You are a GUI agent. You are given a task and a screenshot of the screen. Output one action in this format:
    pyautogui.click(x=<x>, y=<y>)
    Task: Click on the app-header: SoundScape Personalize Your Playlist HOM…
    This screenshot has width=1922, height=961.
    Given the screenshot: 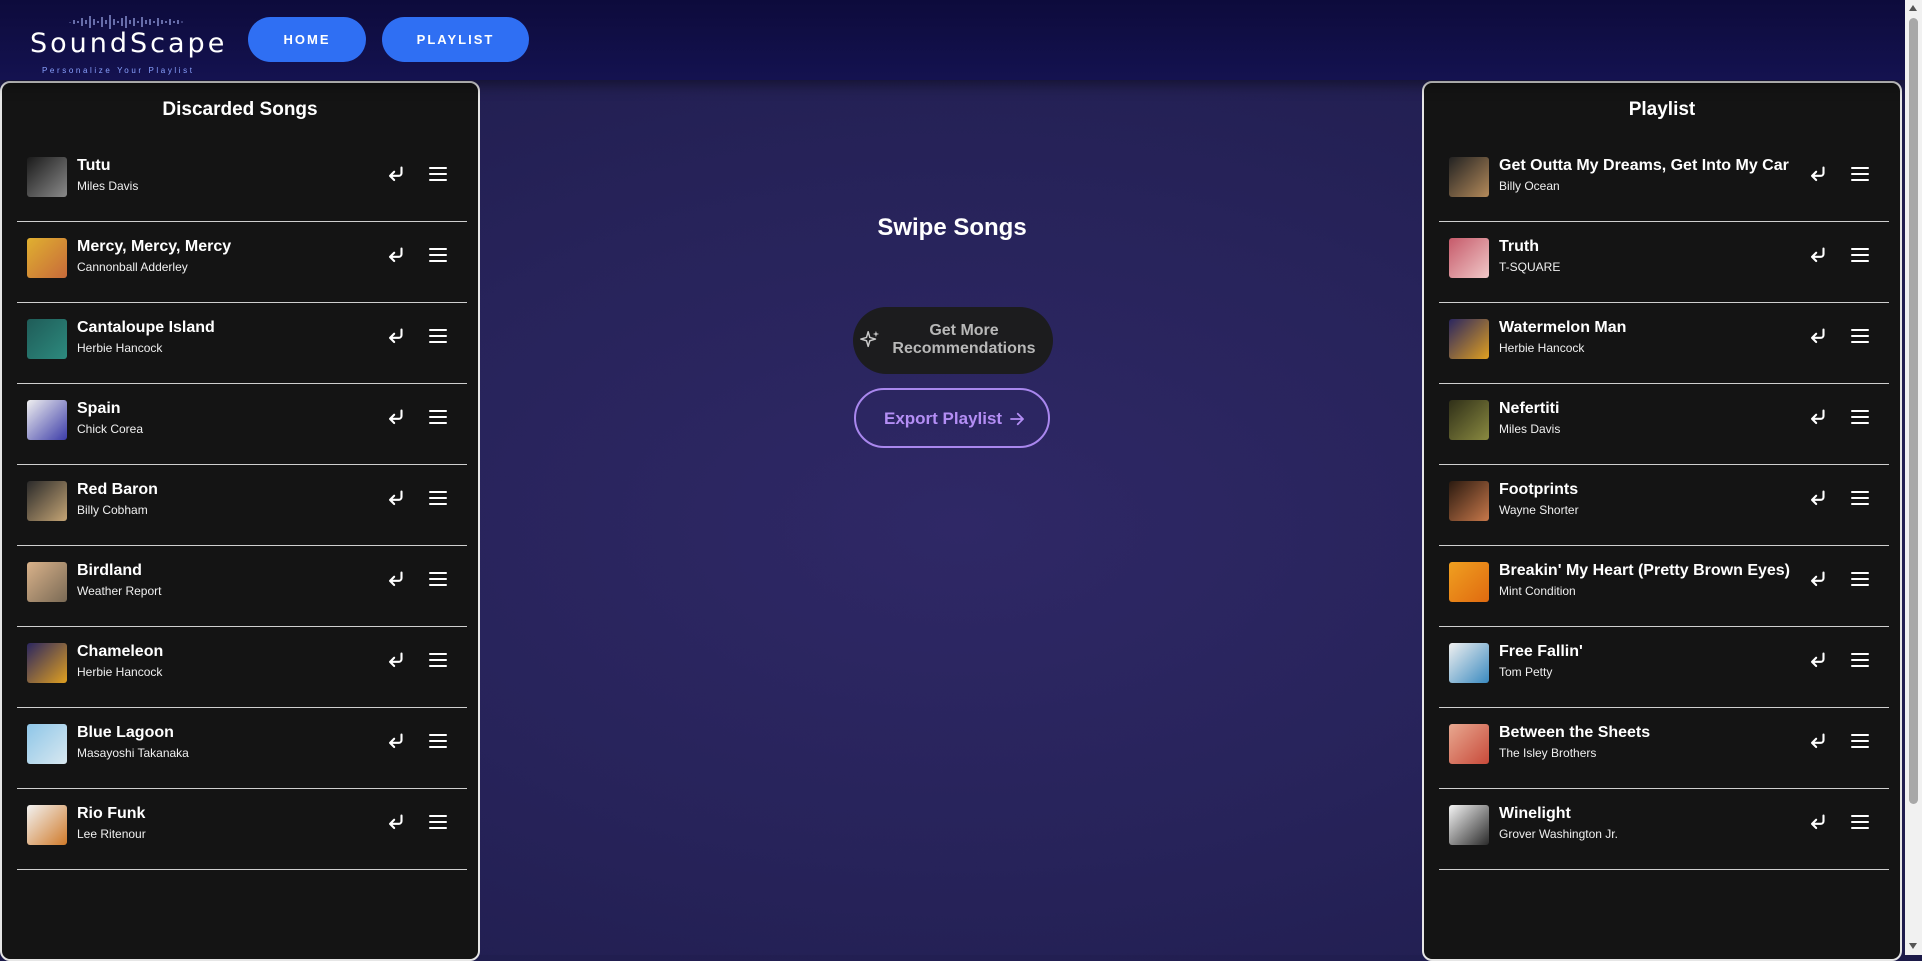 What is the action you would take?
    pyautogui.click(x=952, y=40)
    